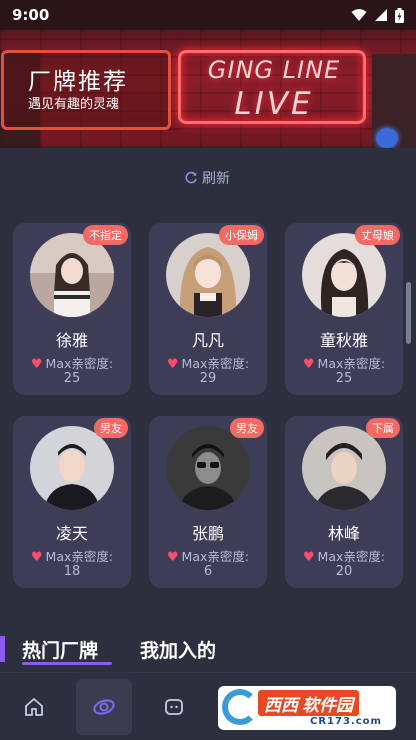 The image size is (416, 740). Describe the element at coordinates (71, 340) in the screenshot. I see `card-name: 徐雅` at that location.